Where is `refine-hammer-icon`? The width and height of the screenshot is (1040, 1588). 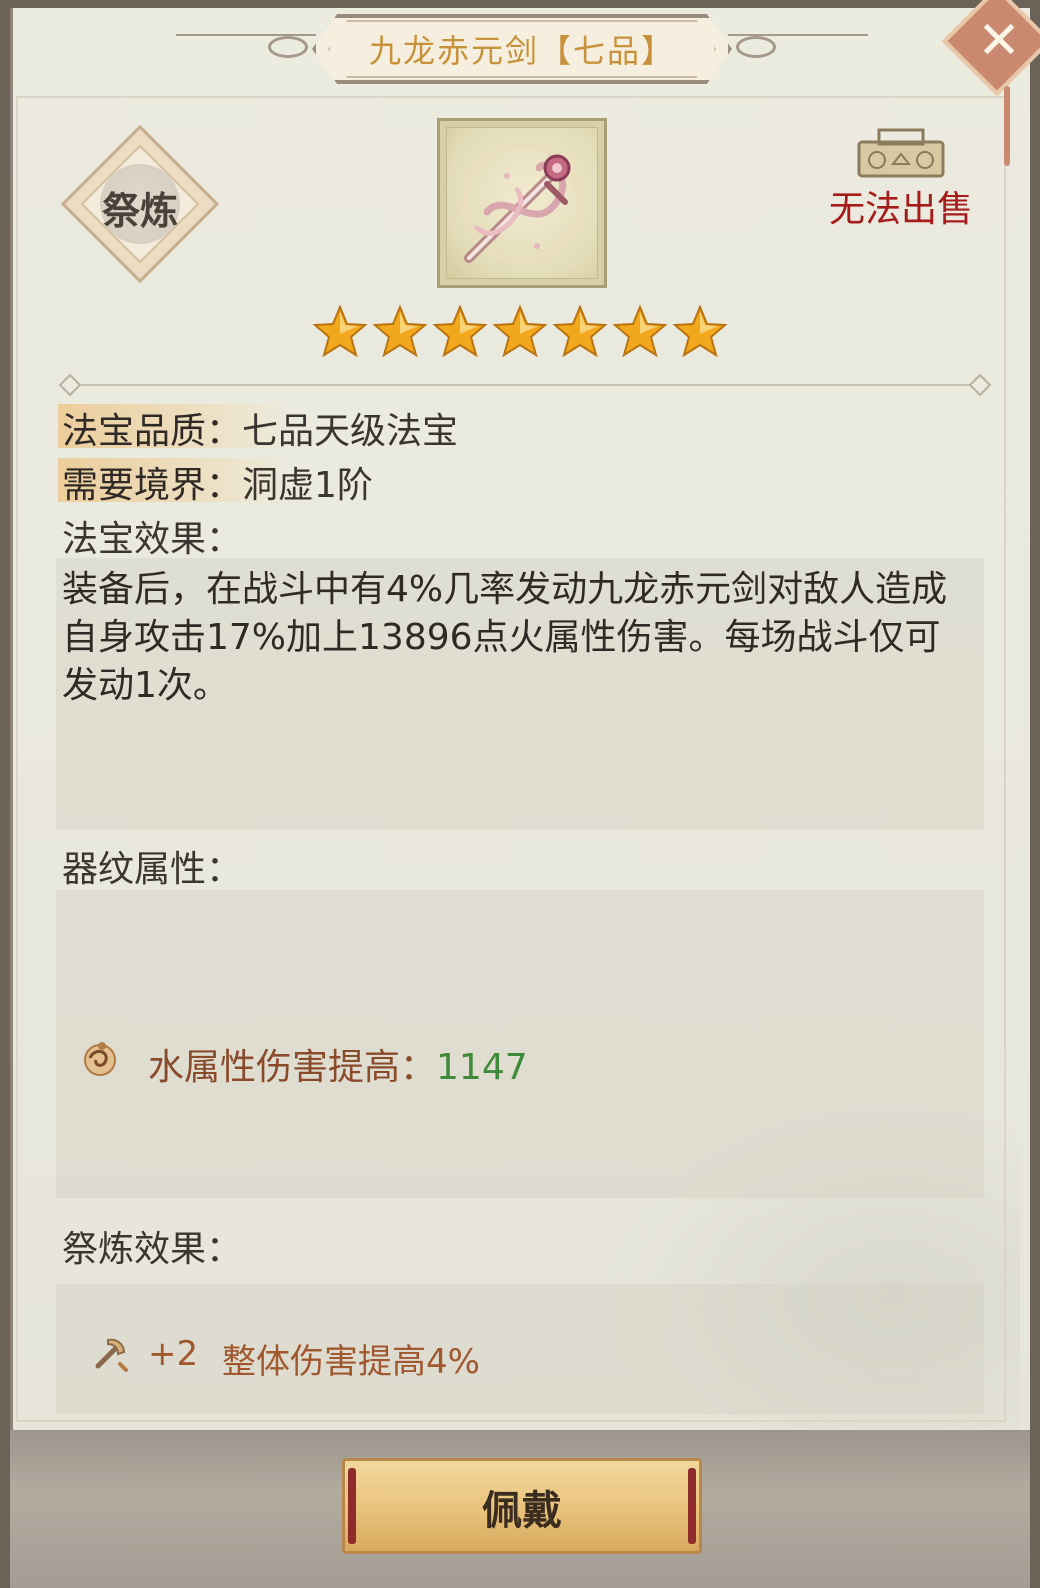
refine-hammer-icon is located at coordinates (110, 1354).